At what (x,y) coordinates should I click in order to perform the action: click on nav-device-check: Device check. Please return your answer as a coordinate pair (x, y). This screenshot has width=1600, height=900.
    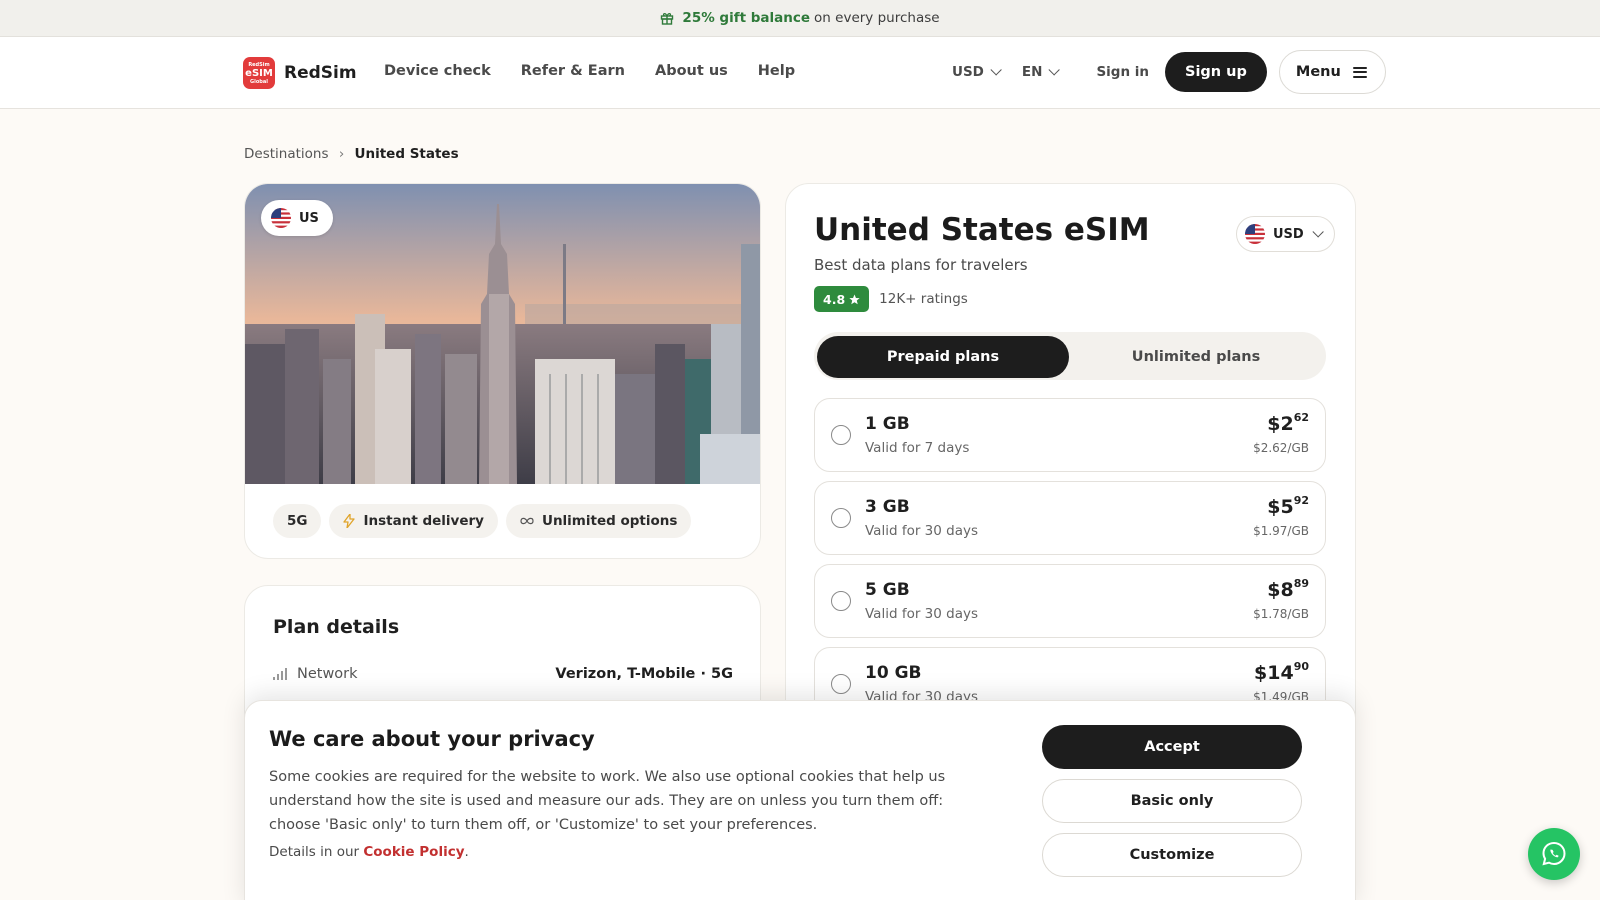
    Looking at the image, I should click on (437, 71).